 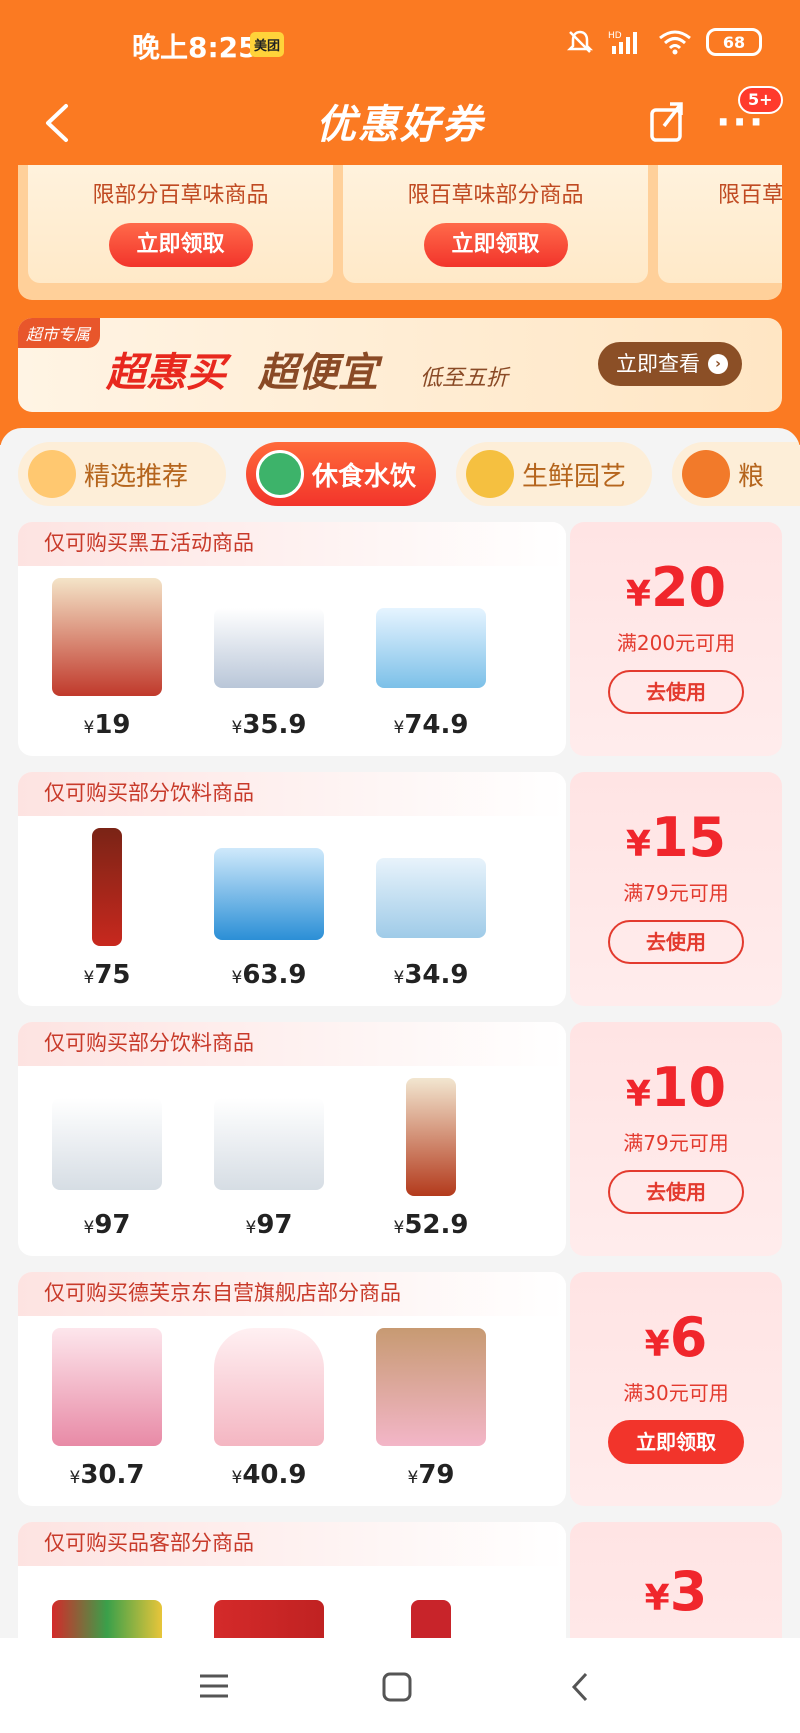 What do you see at coordinates (280, 474) in the screenshot?
I see `snack-icon` at bounding box center [280, 474].